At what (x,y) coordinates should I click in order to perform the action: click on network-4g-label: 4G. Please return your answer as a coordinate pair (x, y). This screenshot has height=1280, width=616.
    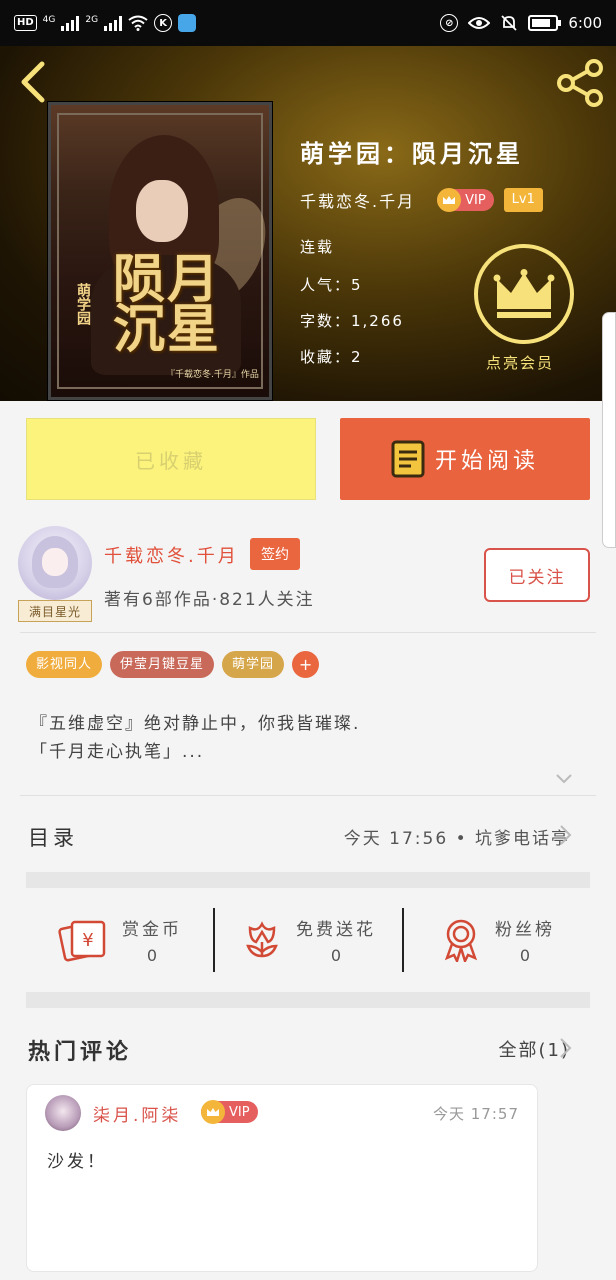
    Looking at the image, I should click on (49, 20).